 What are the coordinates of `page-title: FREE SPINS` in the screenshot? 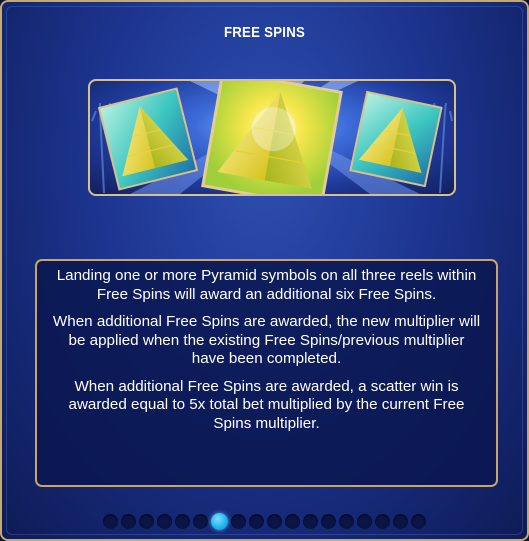 It's located at (264, 32).